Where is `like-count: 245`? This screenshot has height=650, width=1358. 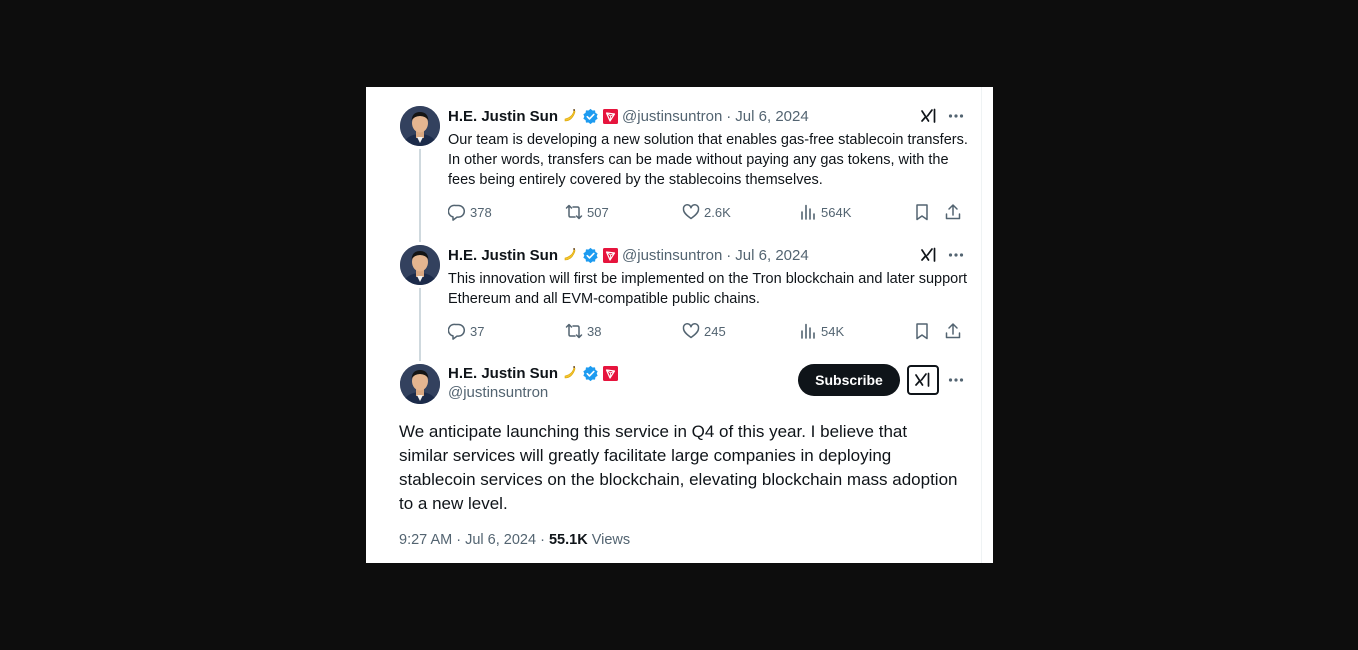 like-count: 245 is located at coordinates (715, 331).